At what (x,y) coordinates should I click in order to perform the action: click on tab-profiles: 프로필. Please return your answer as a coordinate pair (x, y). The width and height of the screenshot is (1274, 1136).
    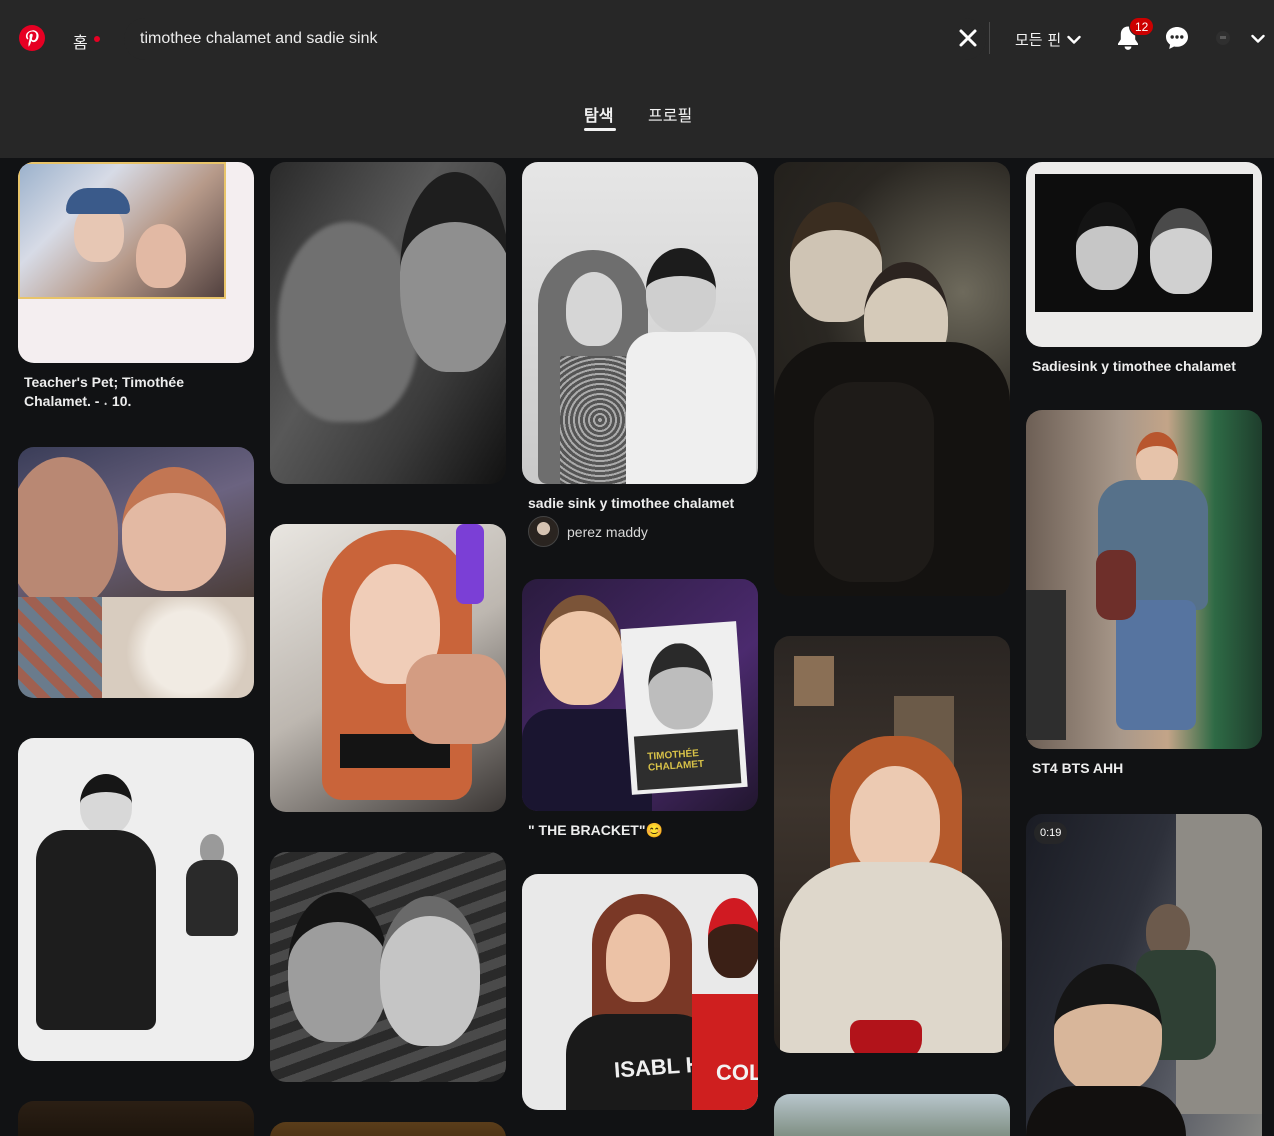
    Looking at the image, I should click on (670, 114).